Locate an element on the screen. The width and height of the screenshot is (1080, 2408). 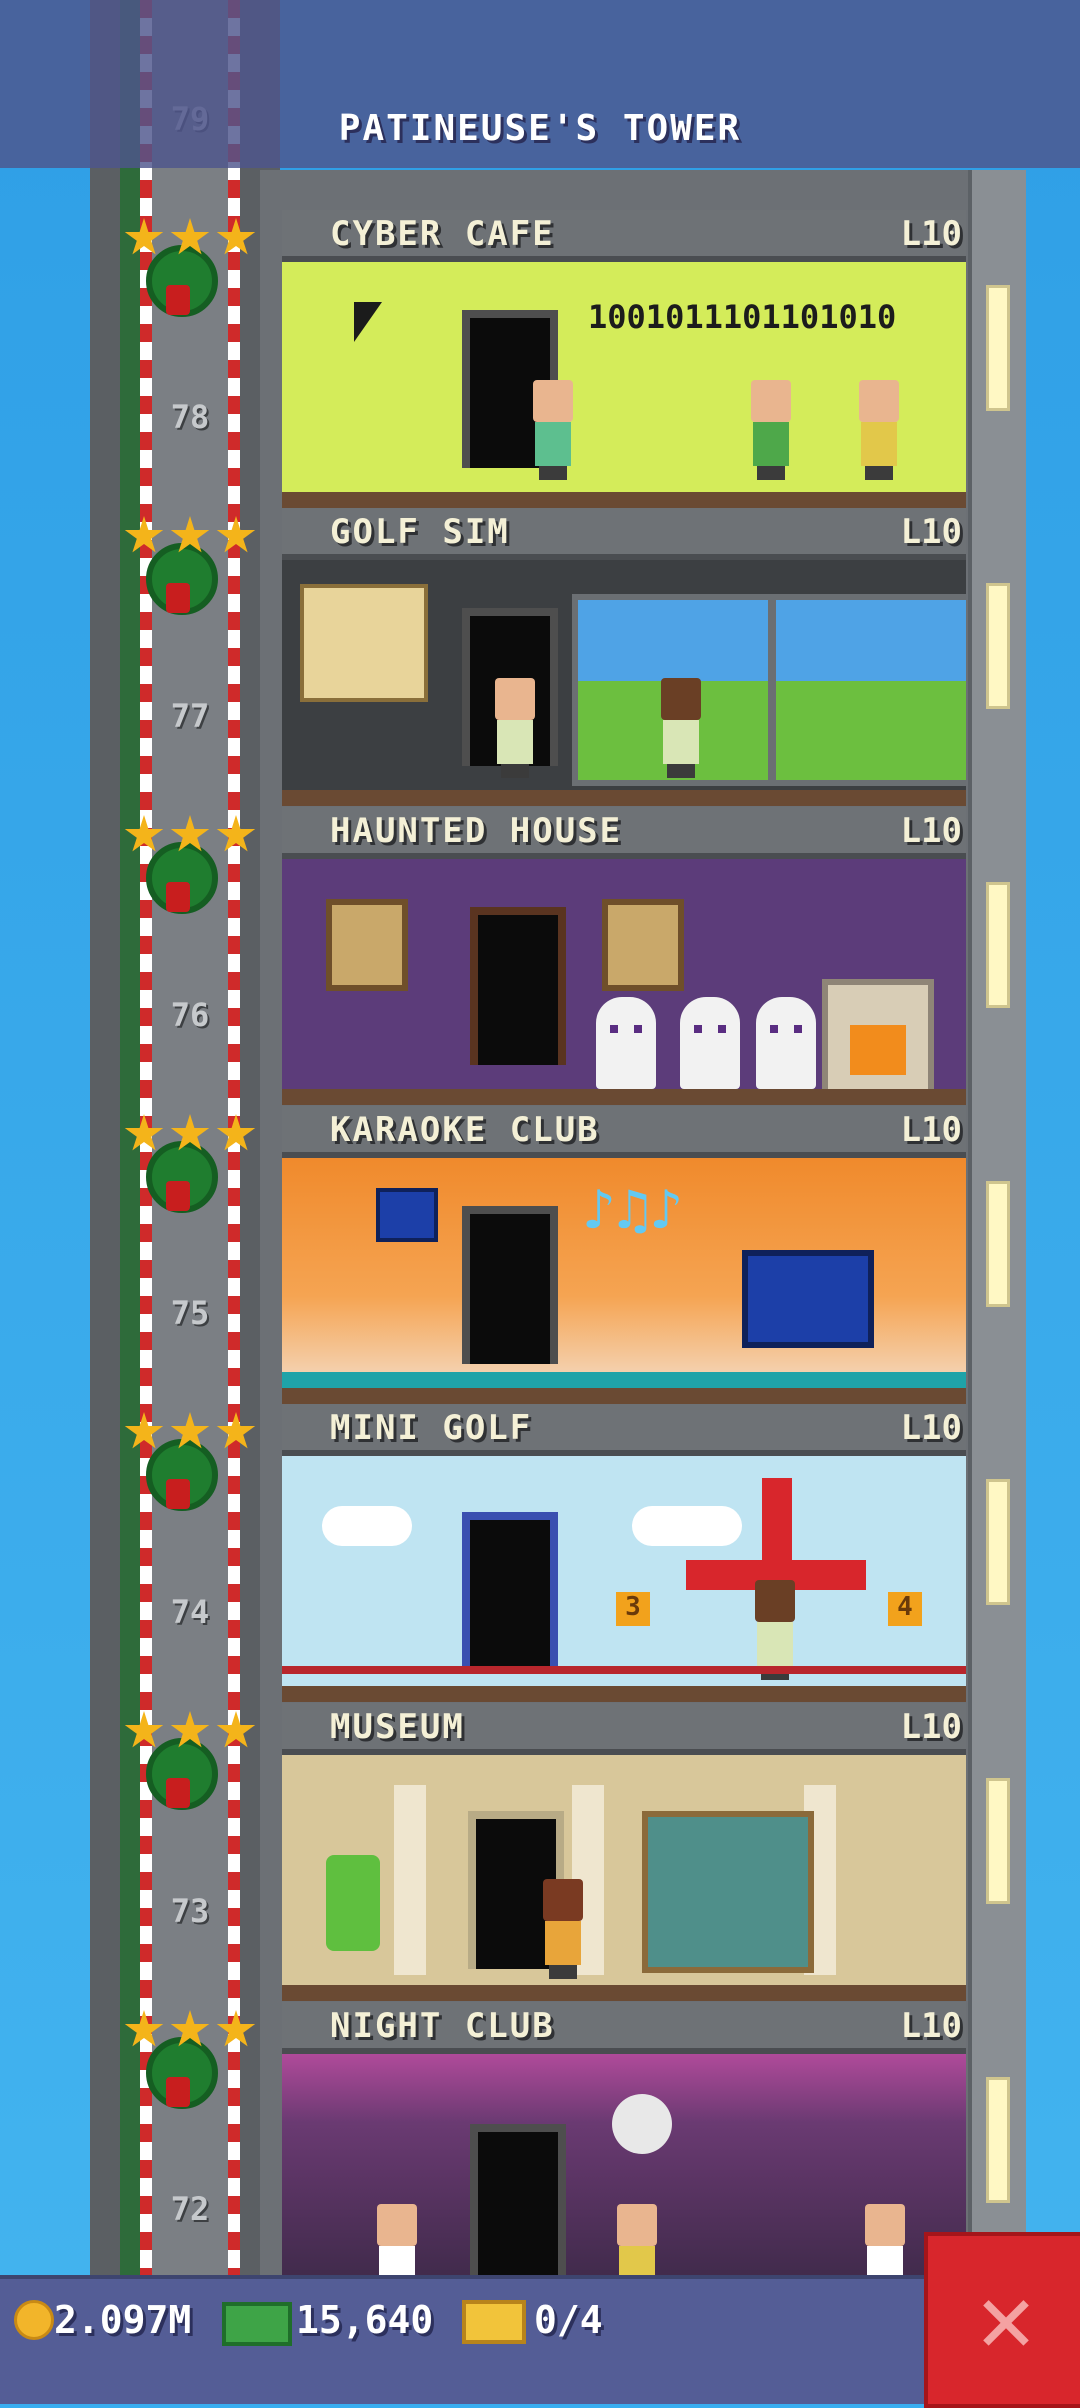
floor-golf-sim: GOLF SIM L10 is located at coordinates (624, 657).